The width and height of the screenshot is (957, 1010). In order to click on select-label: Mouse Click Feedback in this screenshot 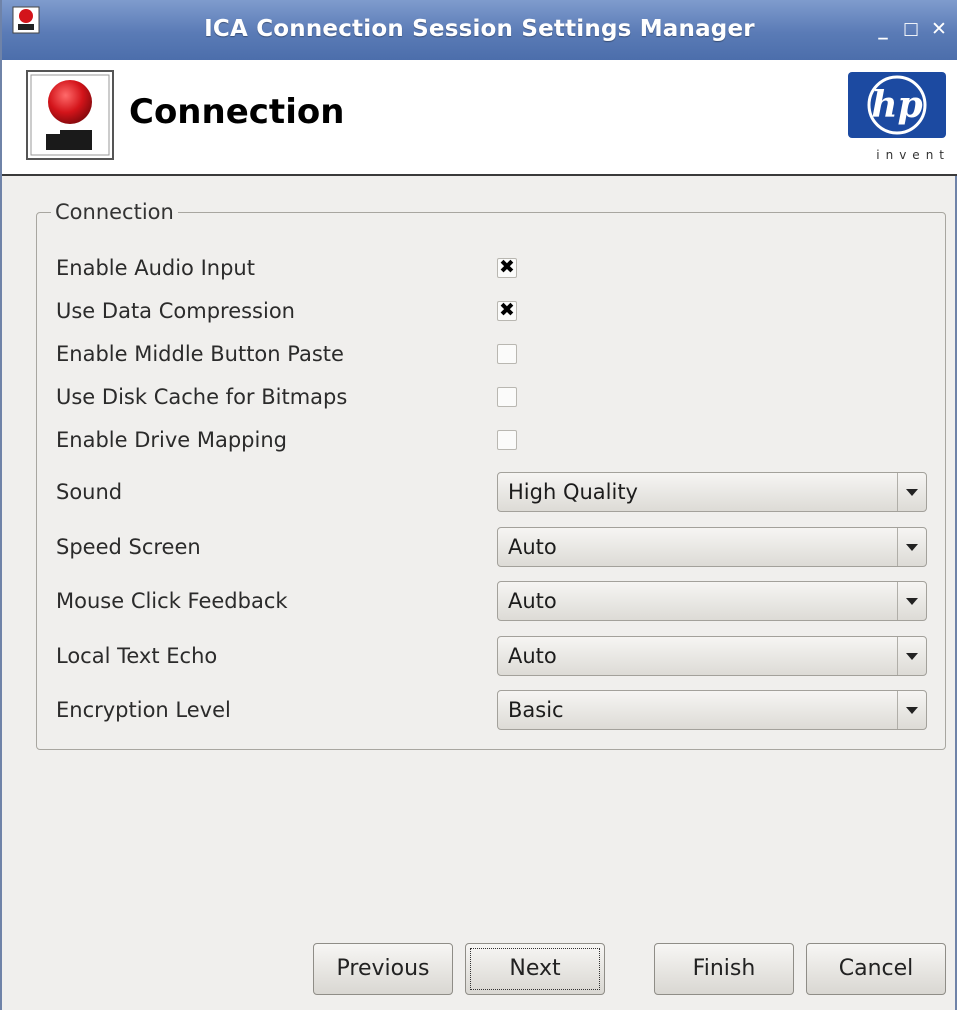, I will do `click(172, 601)`.